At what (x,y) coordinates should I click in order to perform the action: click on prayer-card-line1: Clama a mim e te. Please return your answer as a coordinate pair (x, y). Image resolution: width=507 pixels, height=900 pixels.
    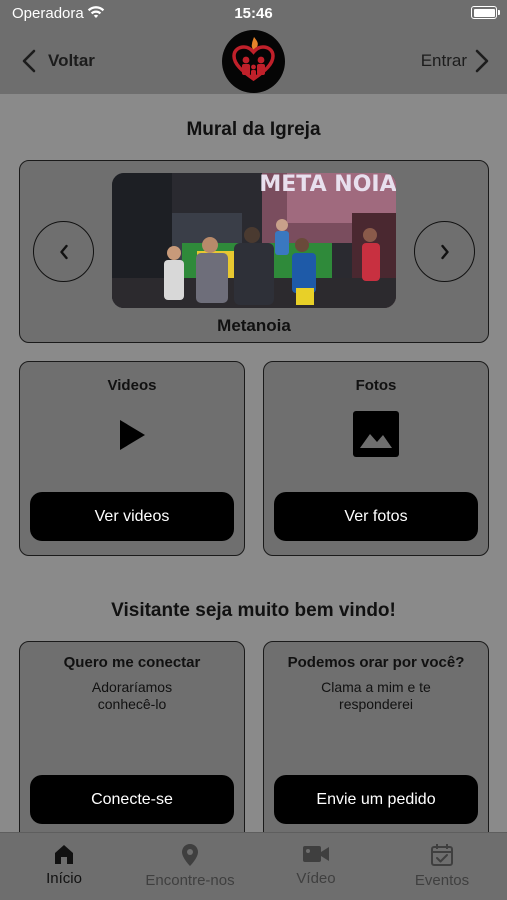
    Looking at the image, I should click on (376, 687).